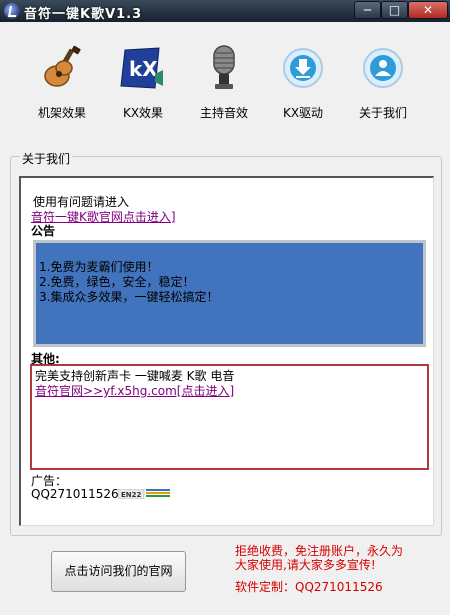  What do you see at coordinates (99, 267) in the screenshot?
I see `notice-line: 1.免费为麦霸们使用！` at bounding box center [99, 267].